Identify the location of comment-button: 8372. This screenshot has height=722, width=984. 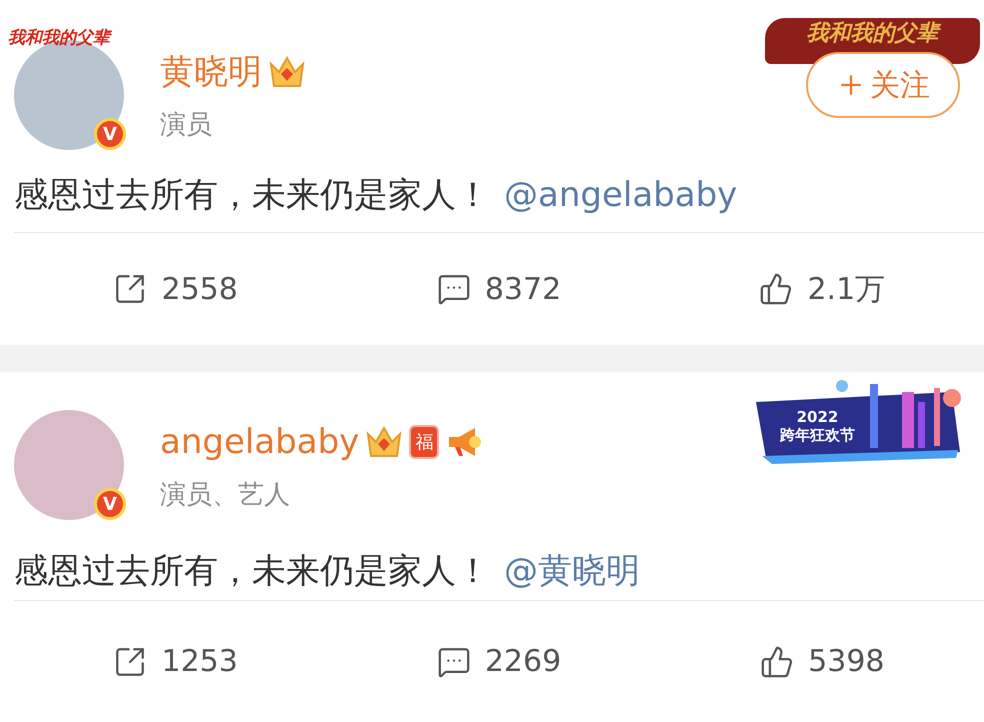
(499, 289).